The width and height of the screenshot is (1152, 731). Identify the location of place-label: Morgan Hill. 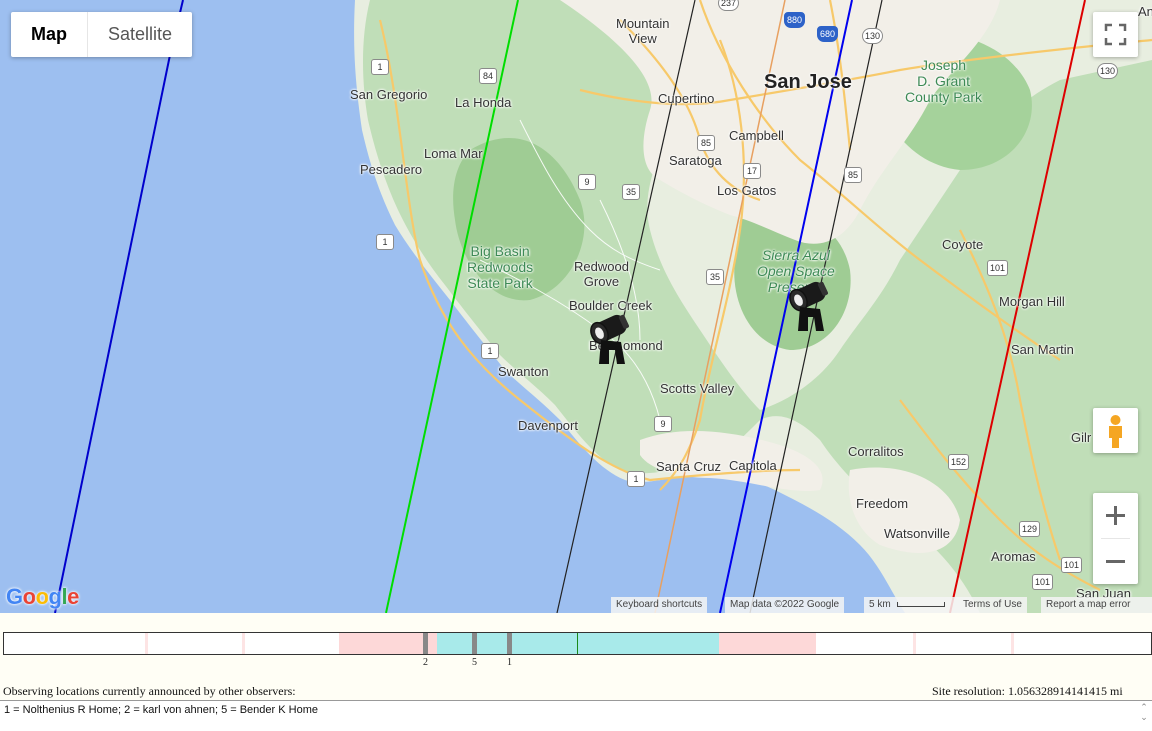
(1032, 301).